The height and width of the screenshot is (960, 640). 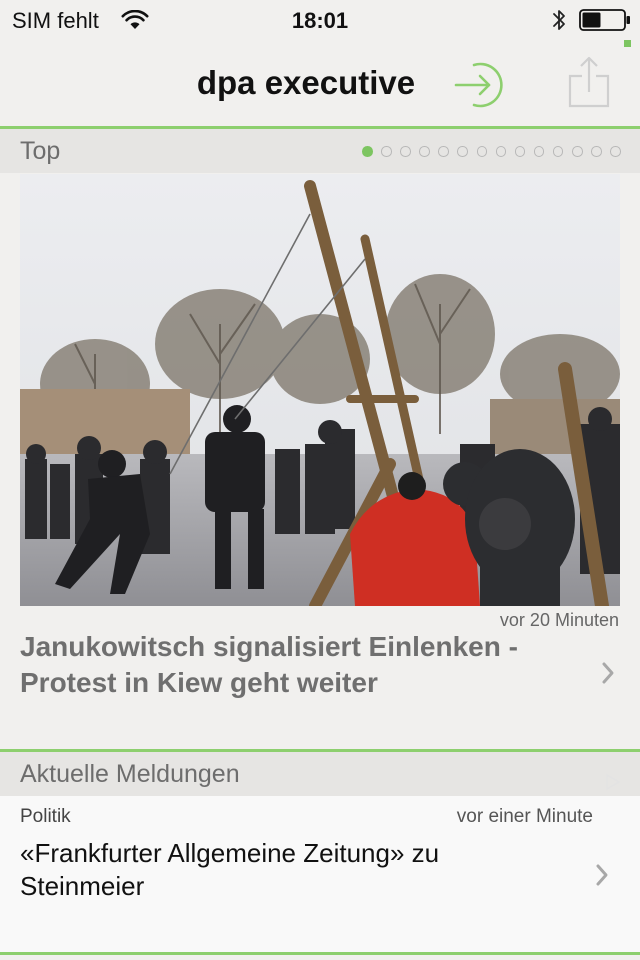 I want to click on clock: 18:01, so click(x=320, y=20).